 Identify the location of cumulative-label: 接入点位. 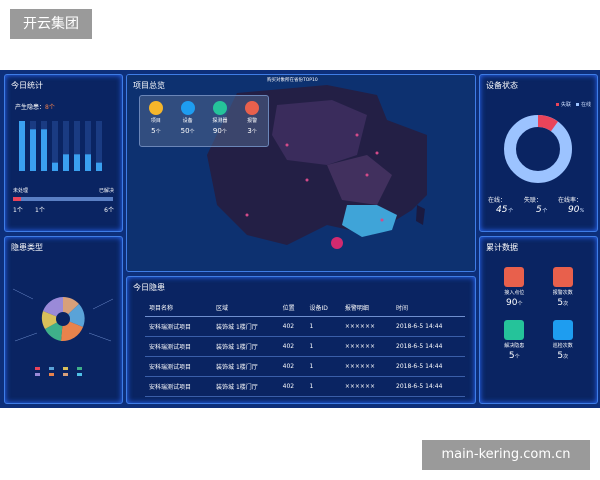
(514, 293).